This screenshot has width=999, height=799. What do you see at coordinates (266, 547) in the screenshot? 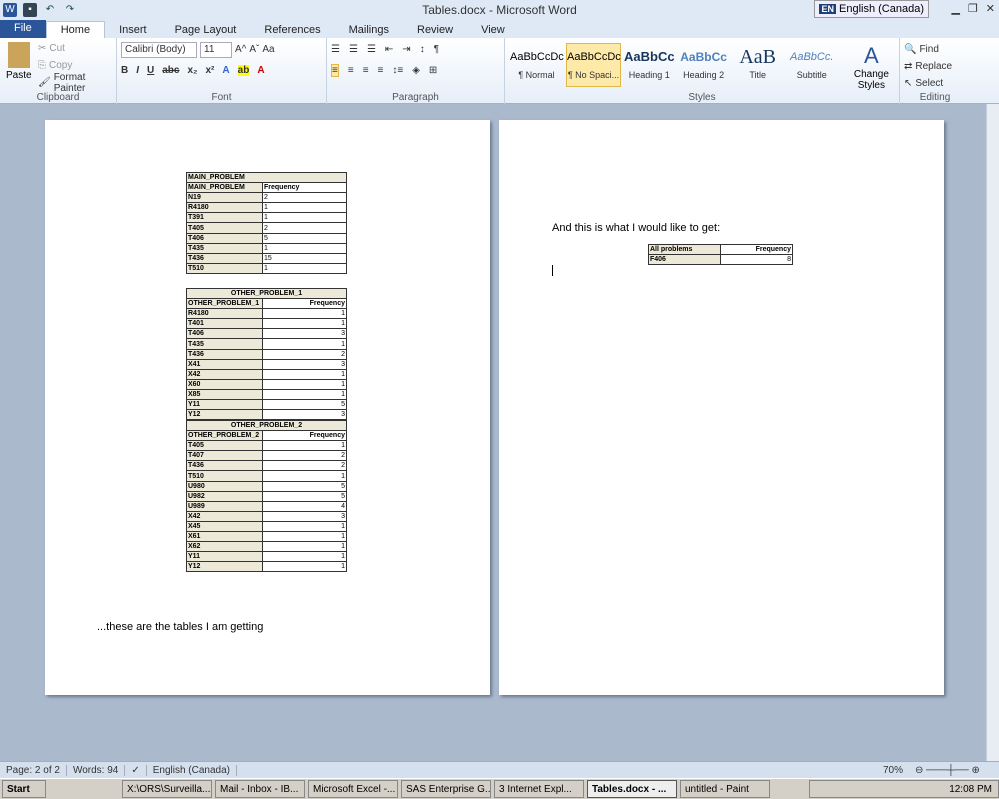
I see `table-row: X62 1` at bounding box center [266, 547].